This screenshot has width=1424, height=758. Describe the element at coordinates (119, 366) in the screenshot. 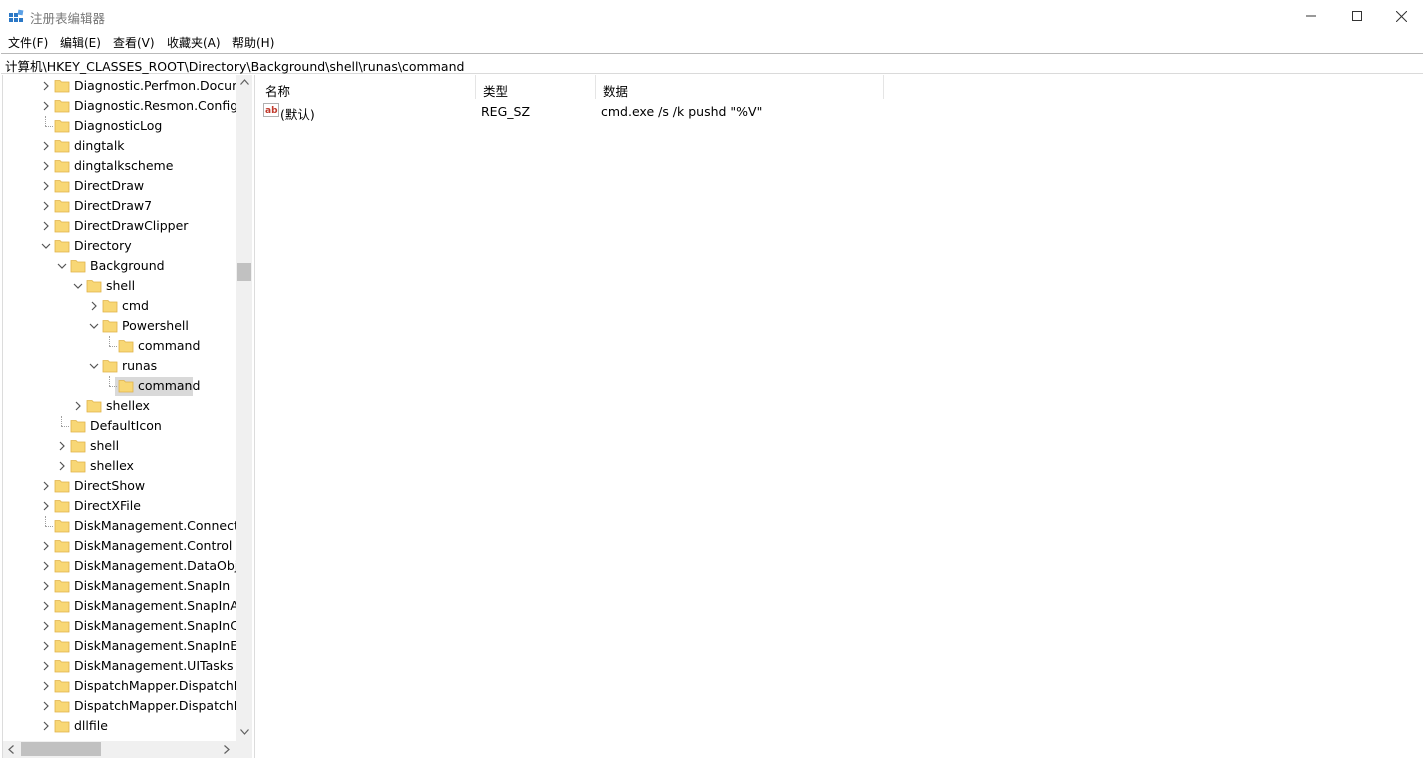

I see `tree-item: runas` at that location.